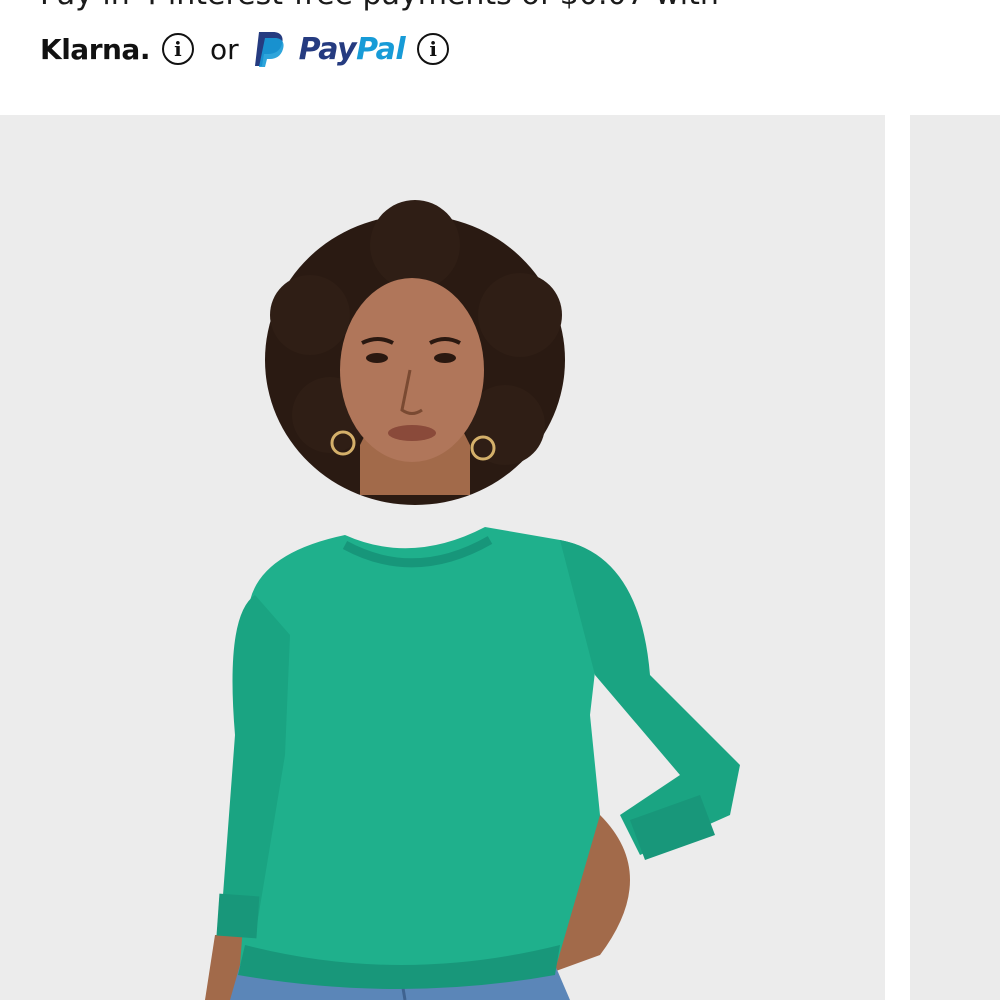 The height and width of the screenshot is (1000, 1000). I want to click on paypal-logo-pay: Pay, so click(327, 49).